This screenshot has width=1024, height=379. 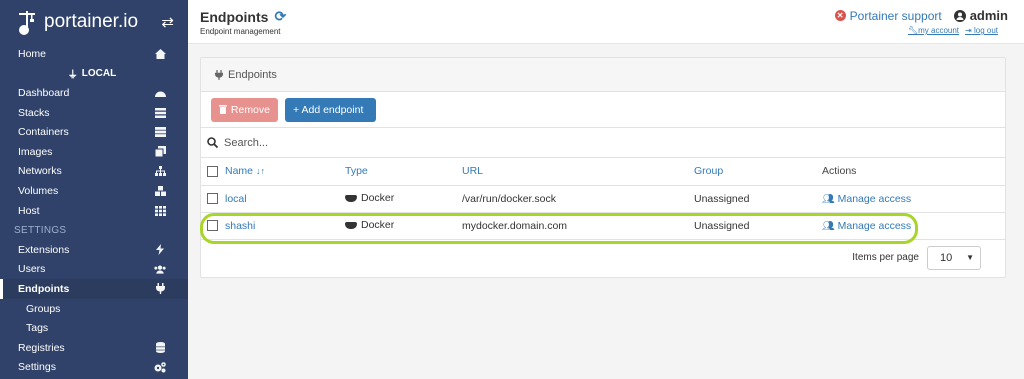 What do you see at coordinates (758, 226) in the screenshot?
I see `endpoint-group-cell: Unassigned` at bounding box center [758, 226].